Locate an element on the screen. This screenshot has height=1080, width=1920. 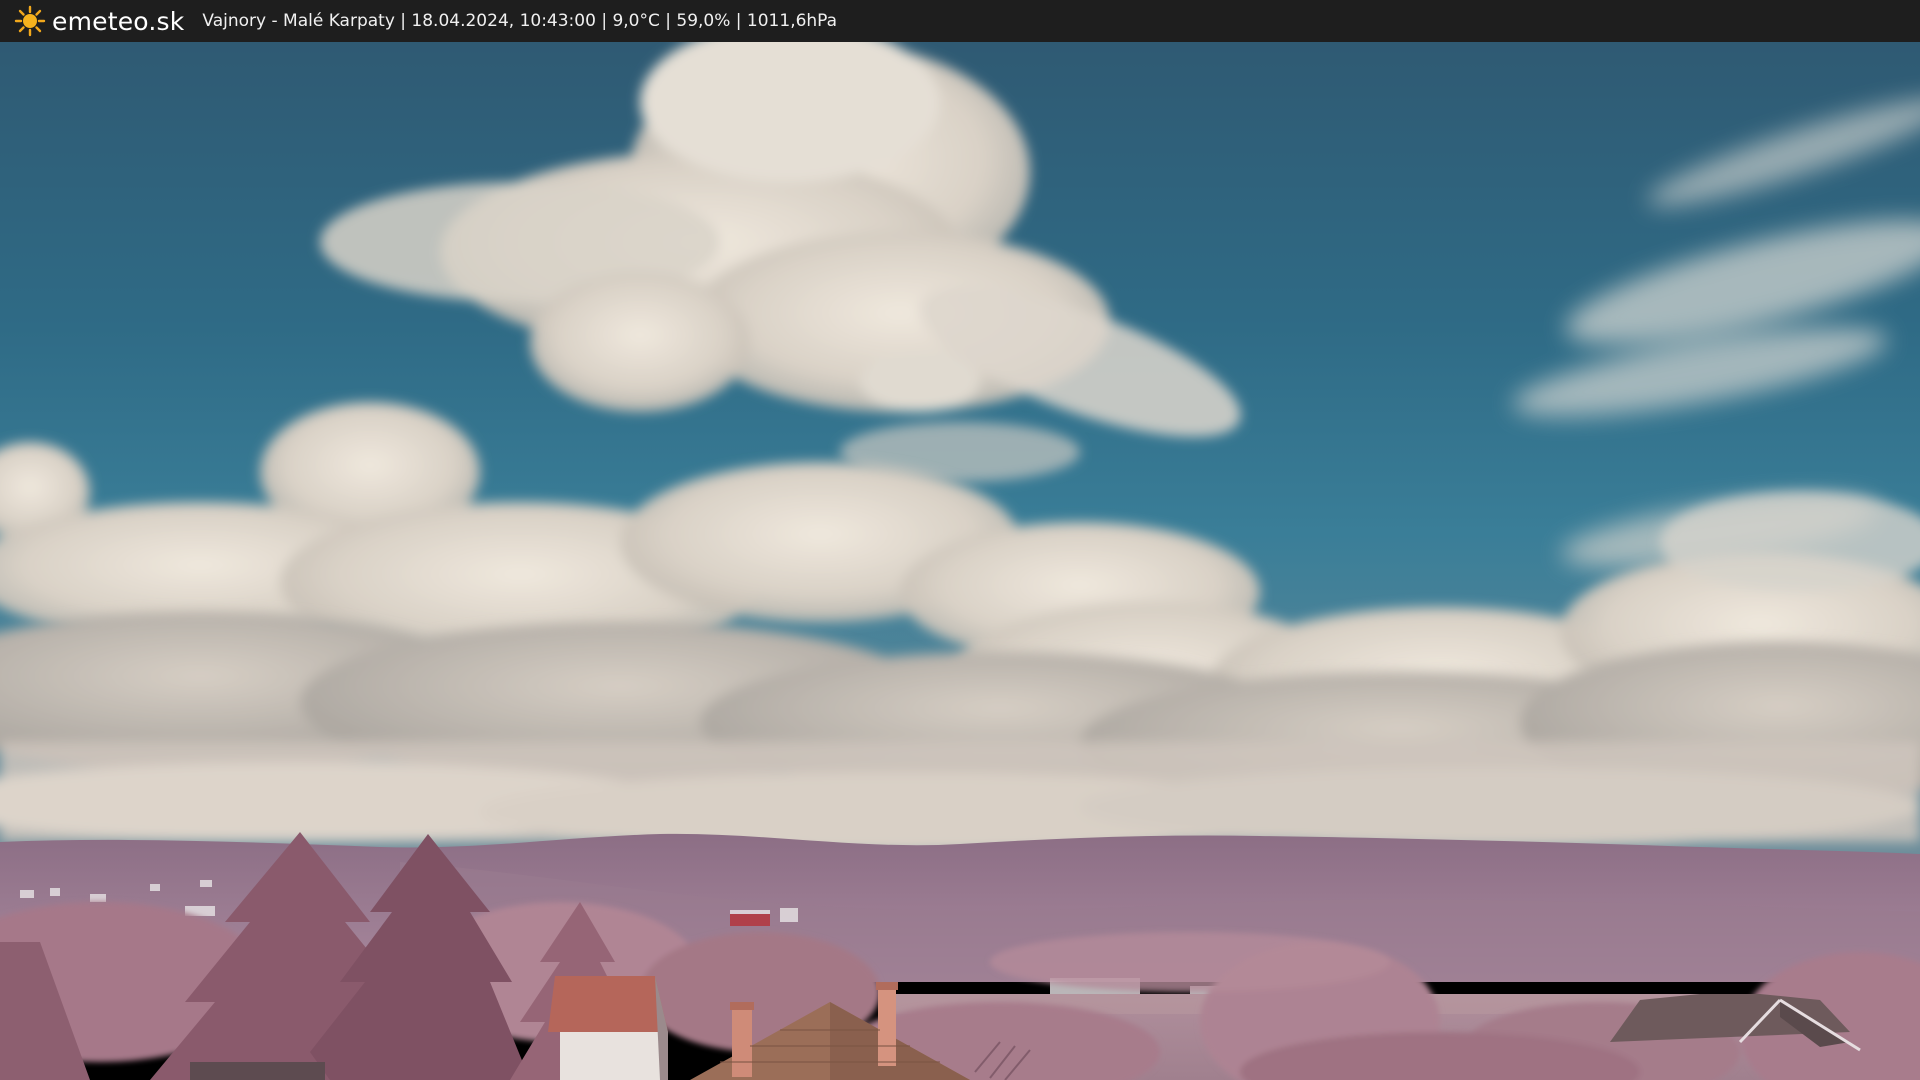
shed is located at coordinates (257, 1071).